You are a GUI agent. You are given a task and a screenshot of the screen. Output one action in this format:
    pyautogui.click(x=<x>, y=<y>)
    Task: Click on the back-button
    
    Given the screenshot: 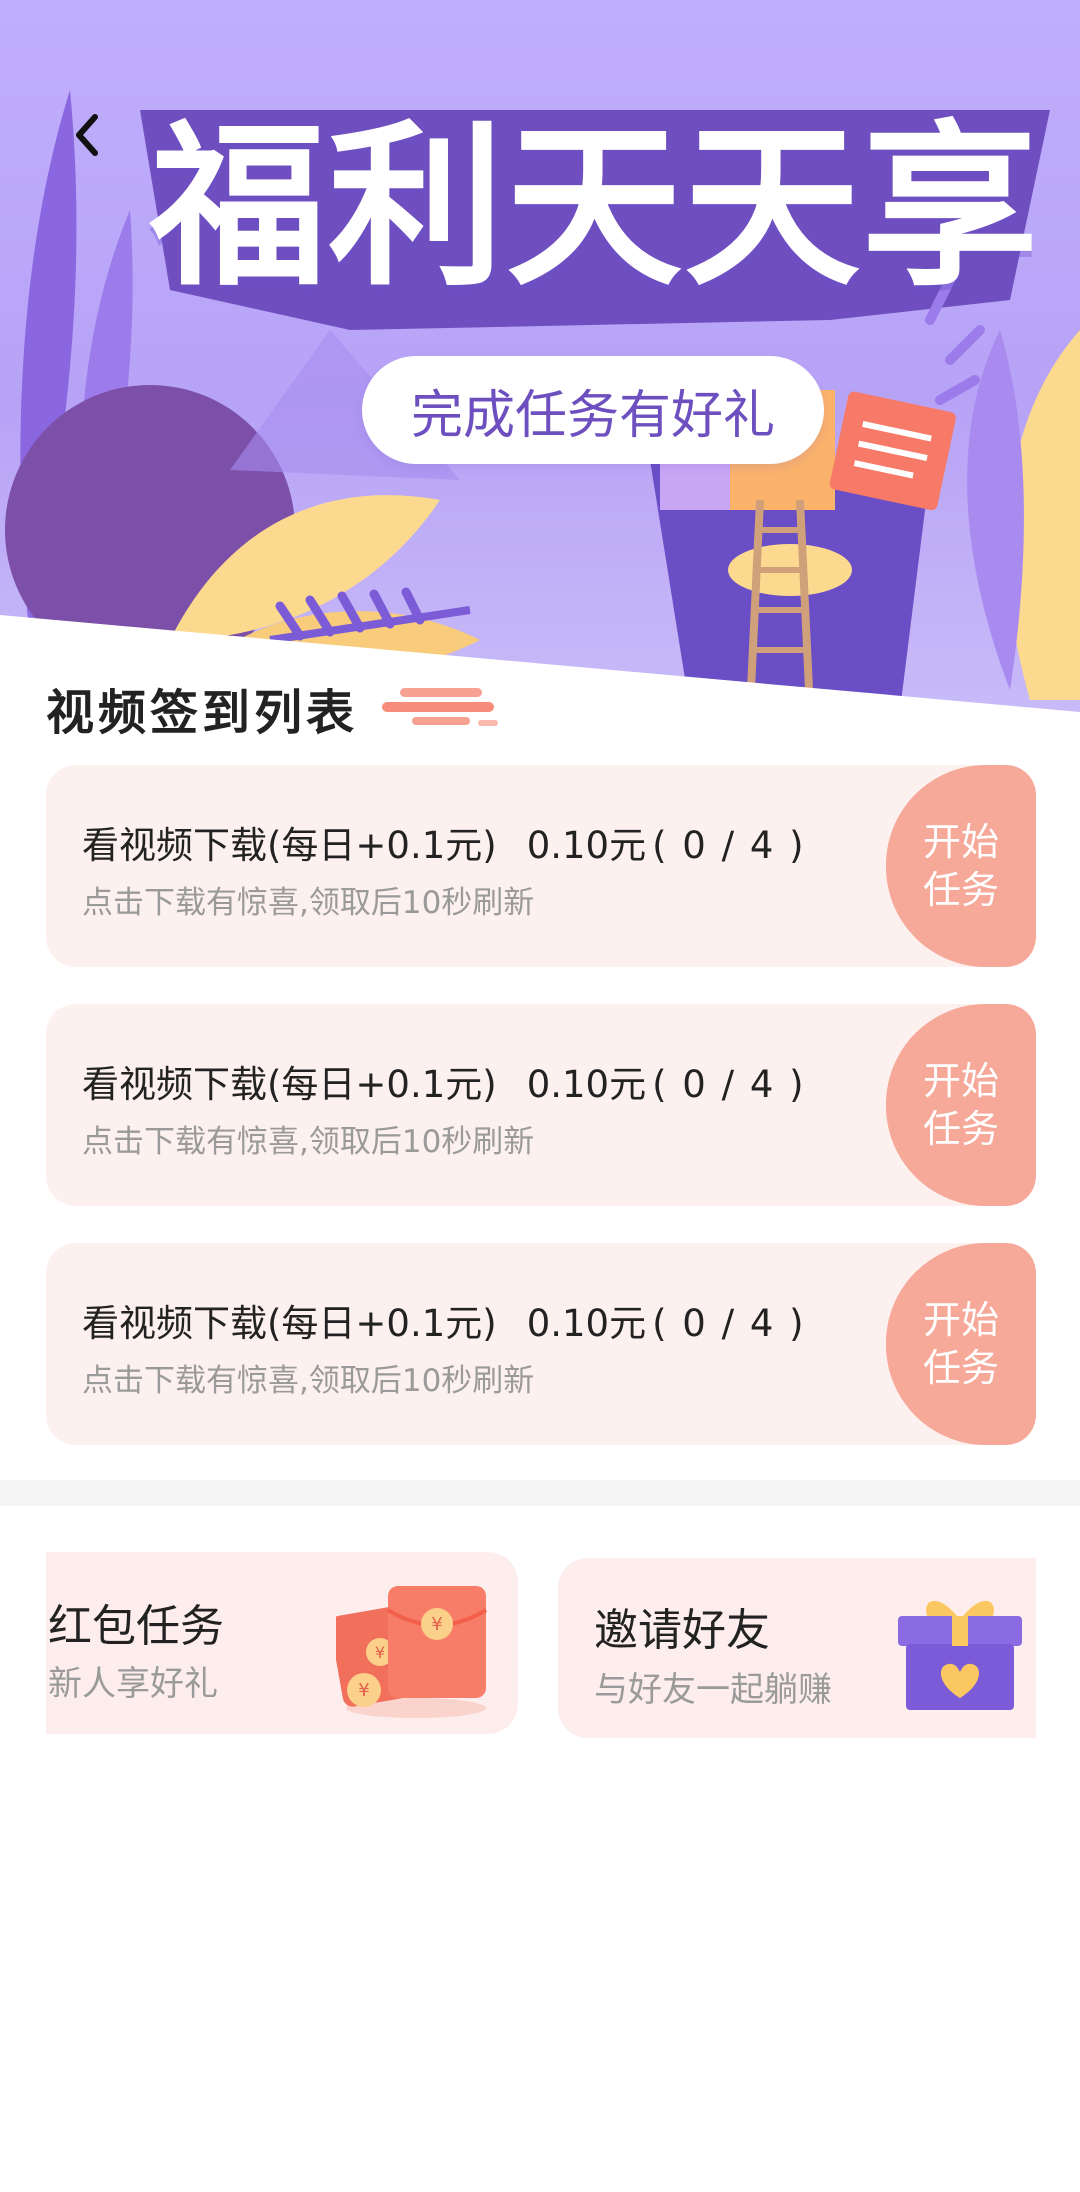 What is the action you would take?
    pyautogui.click(x=86, y=135)
    